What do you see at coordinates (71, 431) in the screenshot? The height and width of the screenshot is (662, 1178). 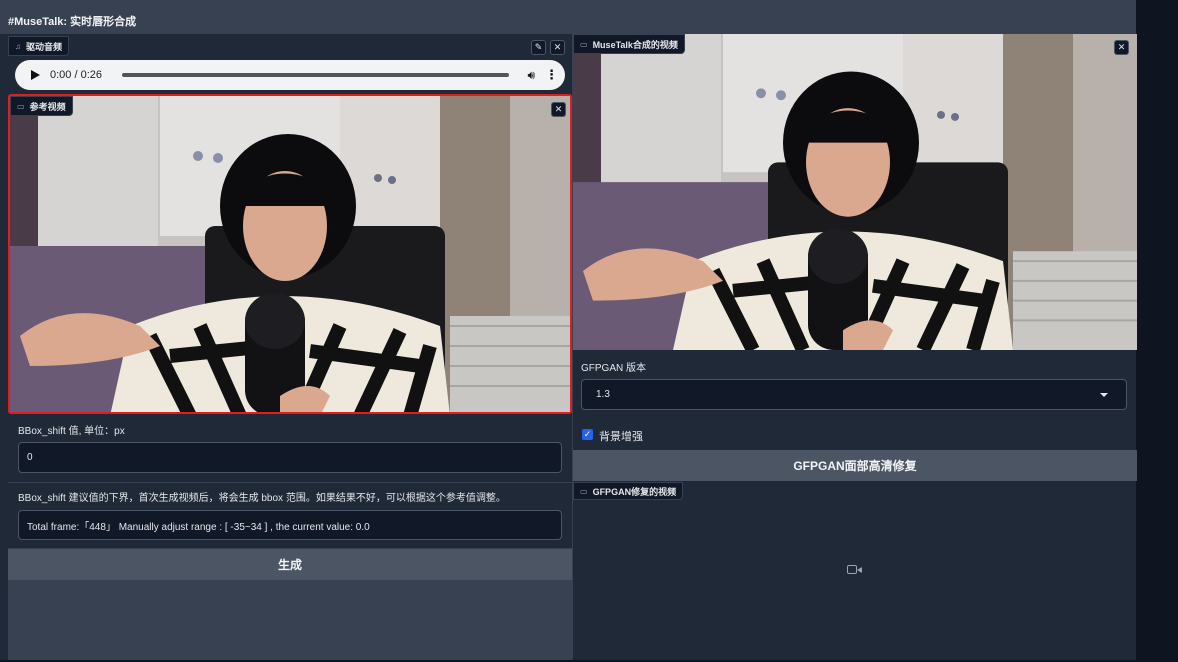 I see `bbox-shift-label: BBox_shift 值, 单位：px` at bounding box center [71, 431].